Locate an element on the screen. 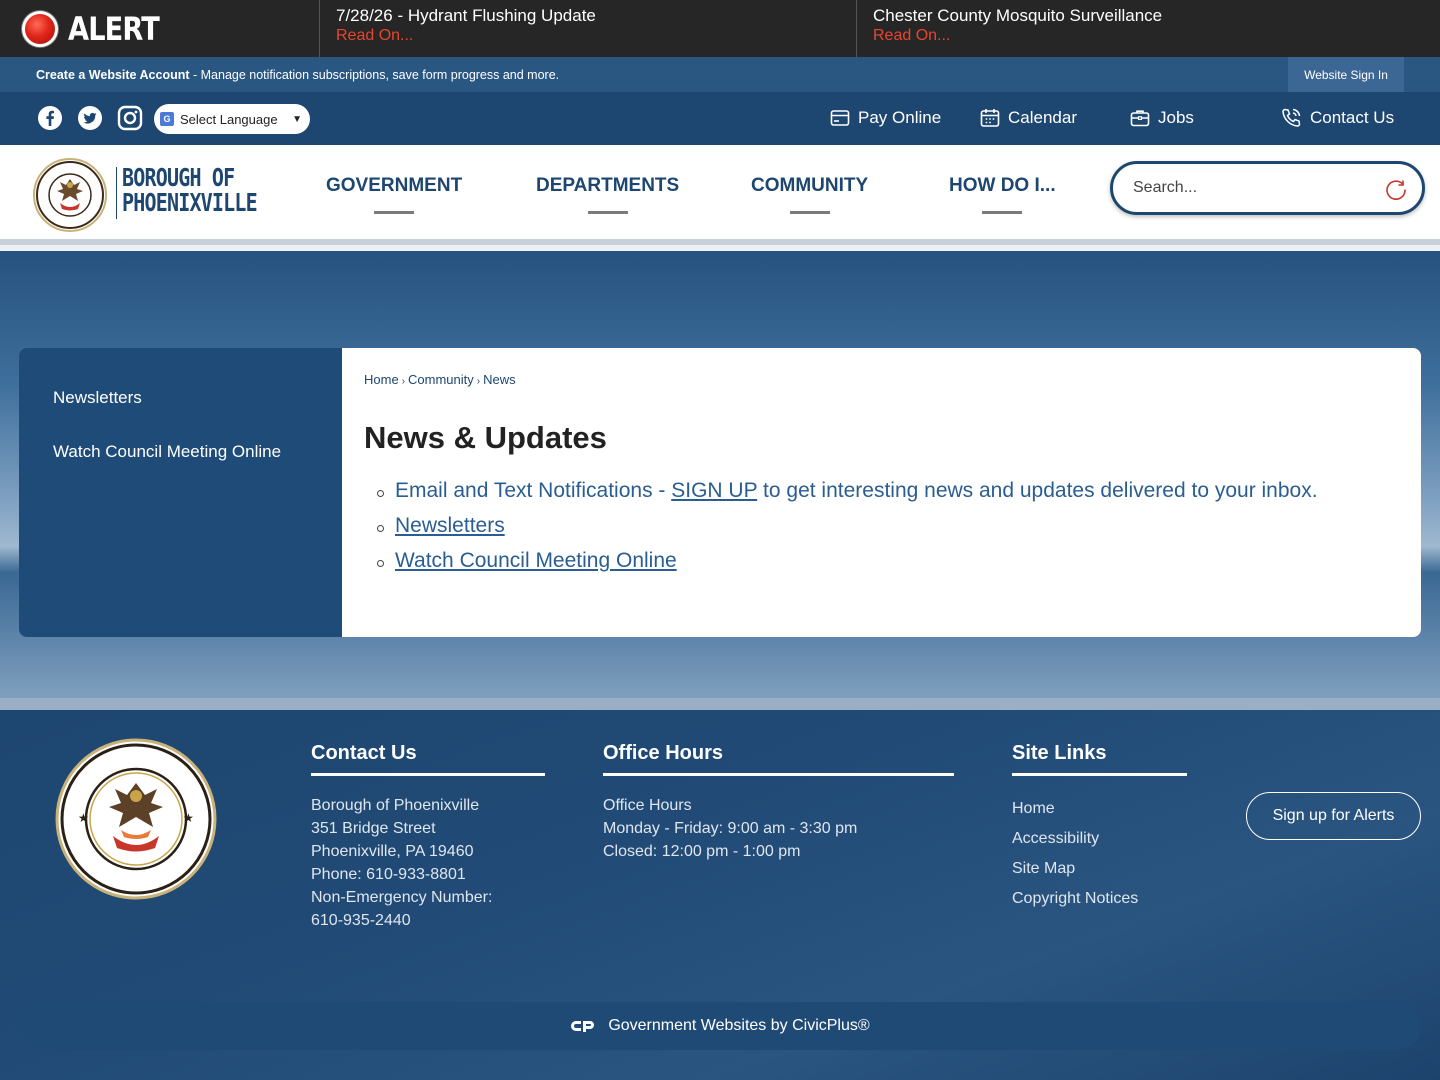  hero-band is located at coordinates (720, 704).